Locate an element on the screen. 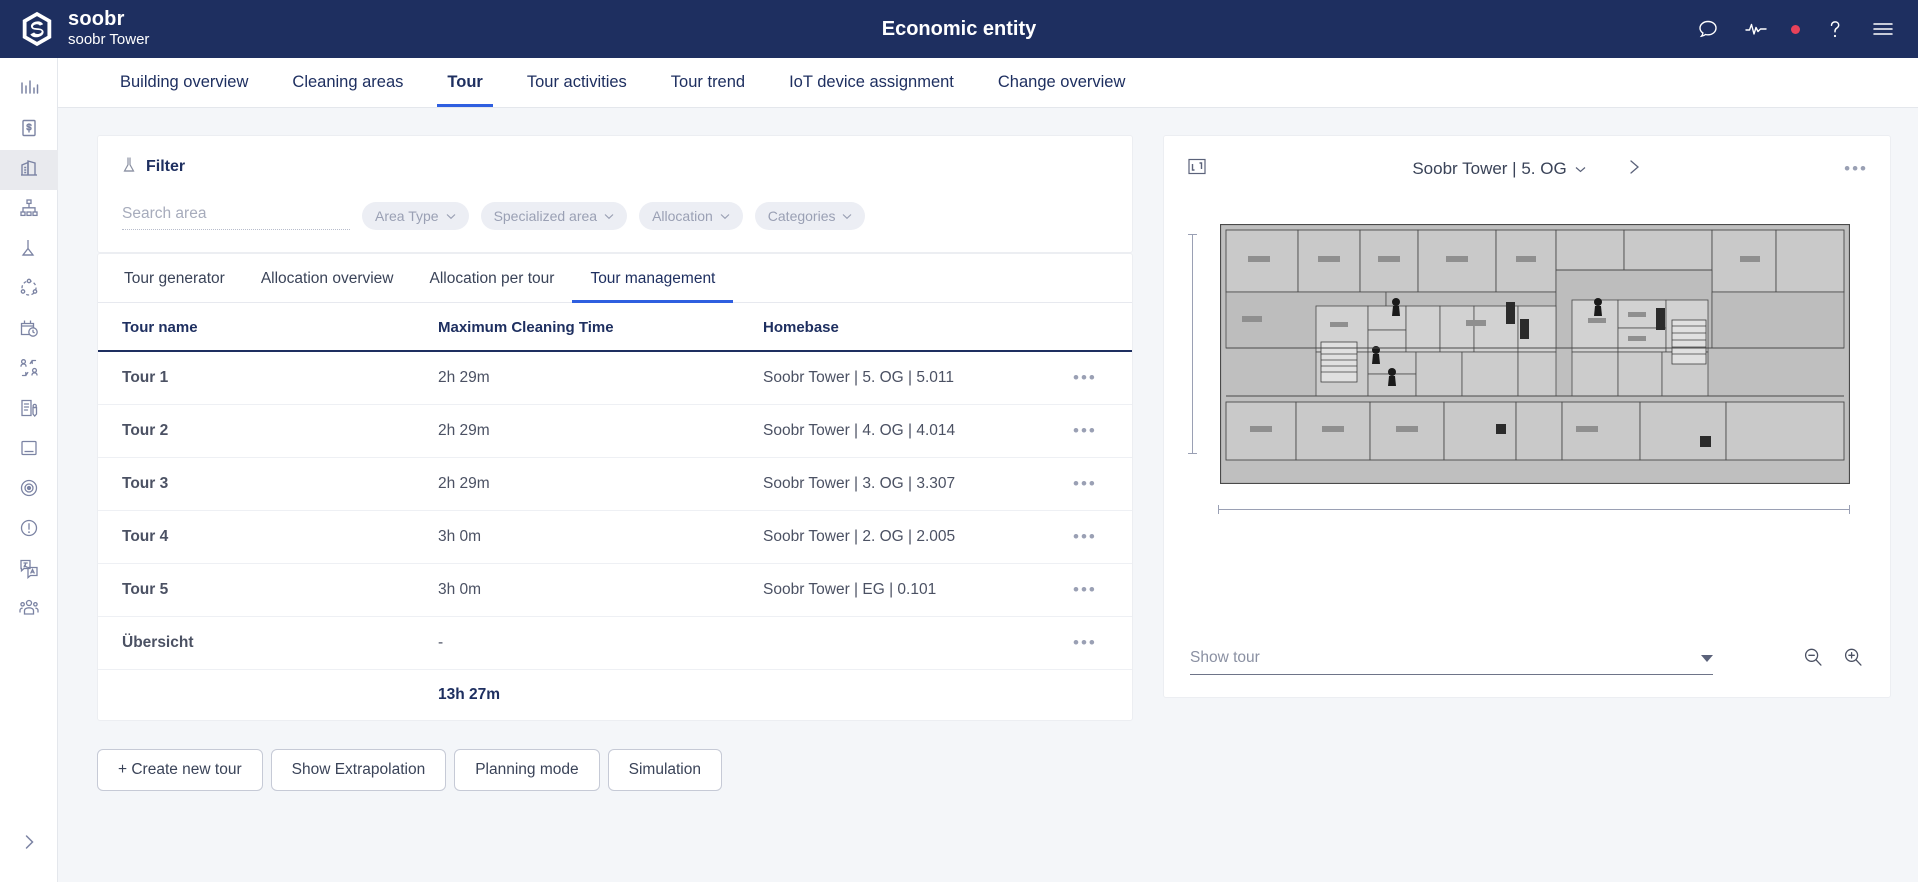 The image size is (1918, 882). calendar-clock-icon is located at coordinates (29, 330).